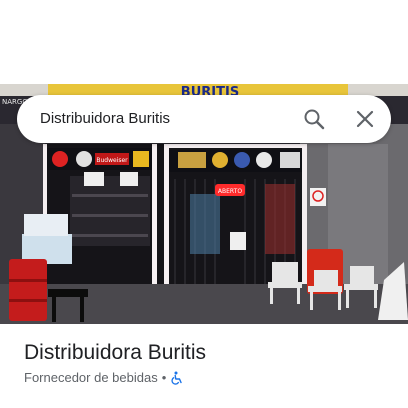  I want to click on place-category: Fornecedor de bebidas, so click(91, 377).